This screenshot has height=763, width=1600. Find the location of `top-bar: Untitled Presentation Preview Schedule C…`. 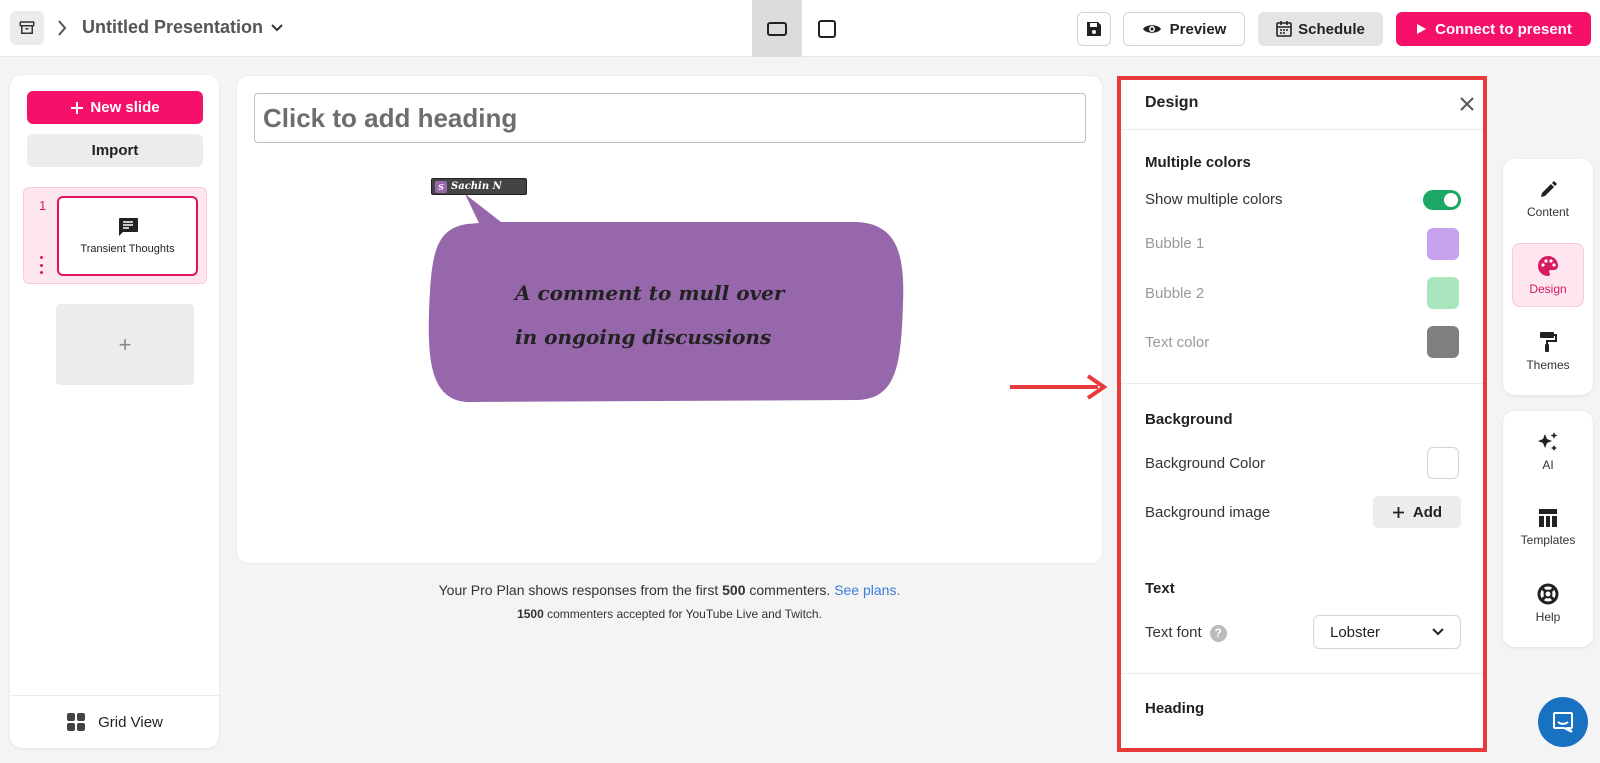

top-bar: Untitled Presentation Preview Schedule C… is located at coordinates (800, 28).